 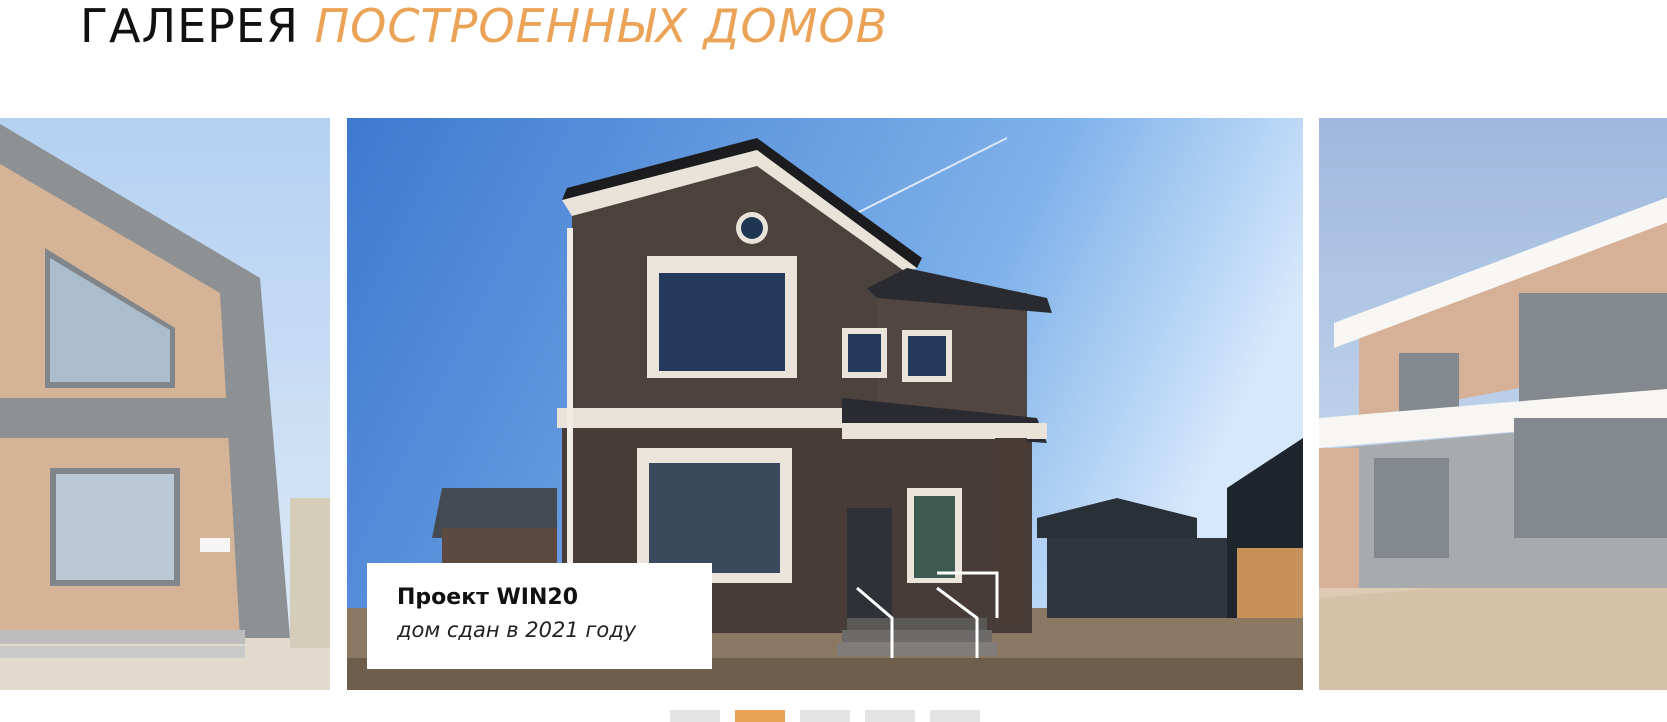 I want to click on title-accent: ПОСТРОЕННЫХ ДОМОВ, so click(x=601, y=26).